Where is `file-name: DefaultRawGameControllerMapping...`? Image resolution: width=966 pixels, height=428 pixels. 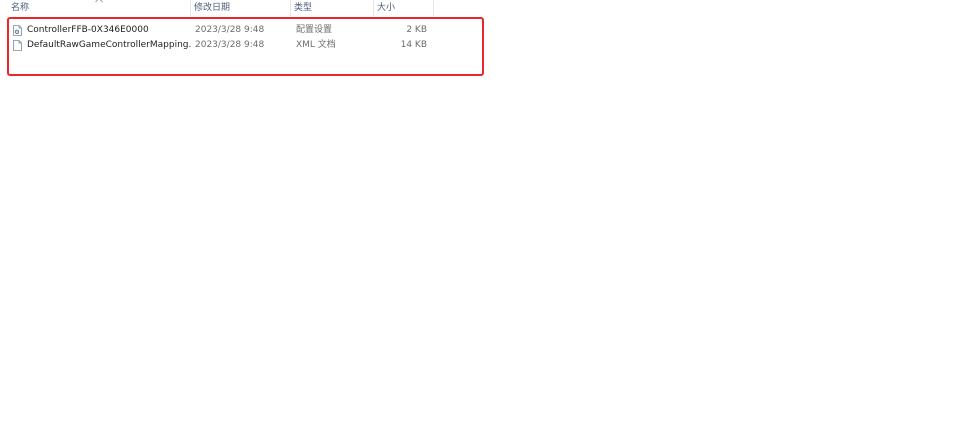
file-name: DefaultRawGameControllerMapping... is located at coordinates (109, 45).